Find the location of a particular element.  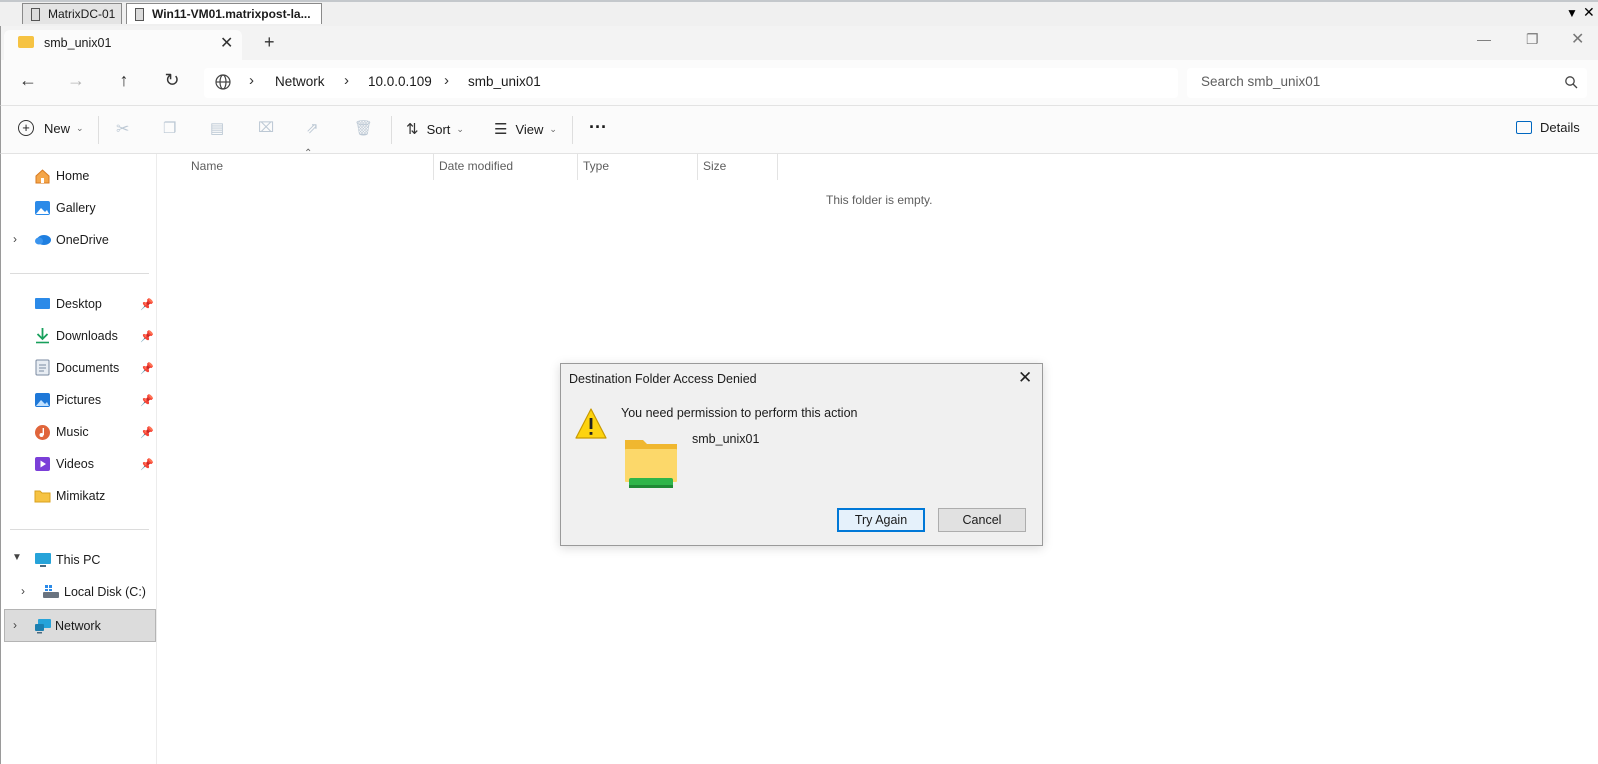

sidebar-item-label: Mimikatz is located at coordinates (81, 496).